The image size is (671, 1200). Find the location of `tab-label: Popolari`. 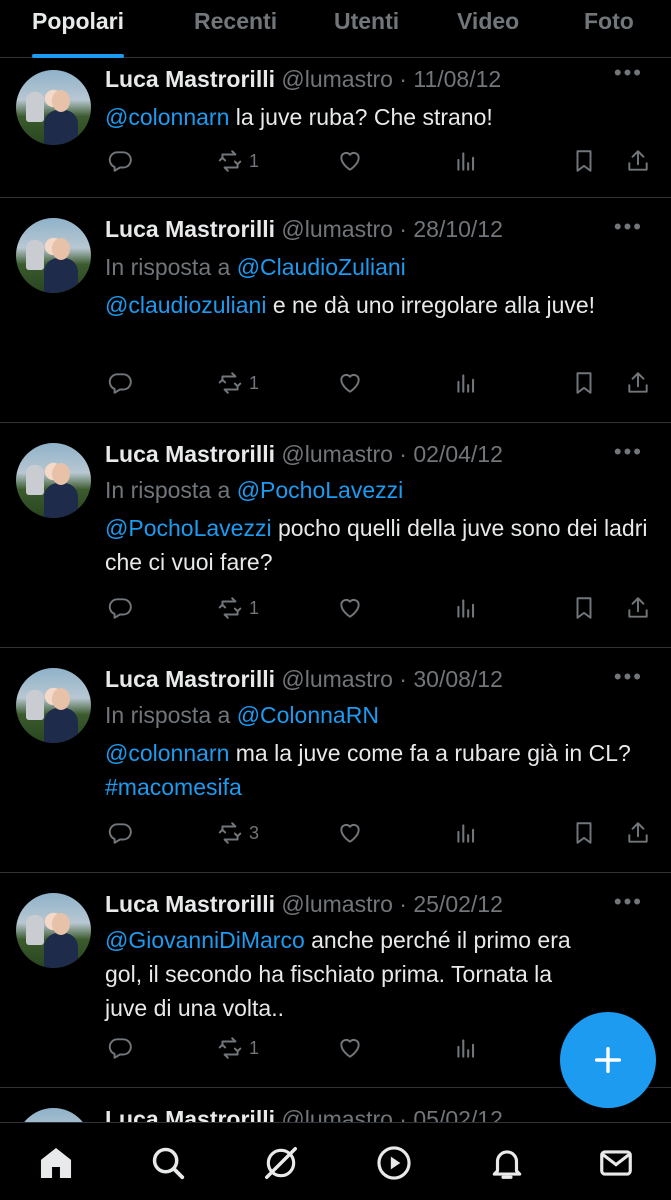

tab-label: Popolari is located at coordinates (78, 21).